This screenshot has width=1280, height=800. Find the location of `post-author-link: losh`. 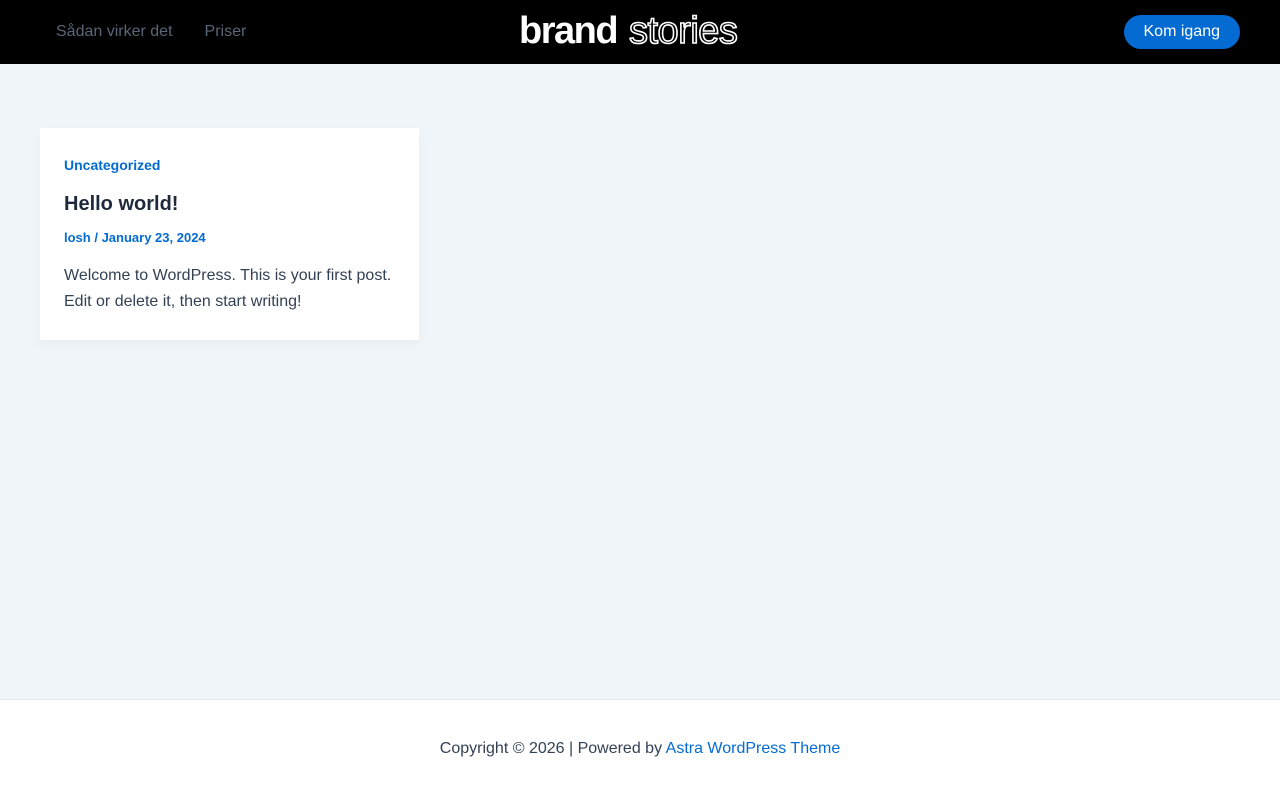

post-author-link: losh is located at coordinates (77, 237).